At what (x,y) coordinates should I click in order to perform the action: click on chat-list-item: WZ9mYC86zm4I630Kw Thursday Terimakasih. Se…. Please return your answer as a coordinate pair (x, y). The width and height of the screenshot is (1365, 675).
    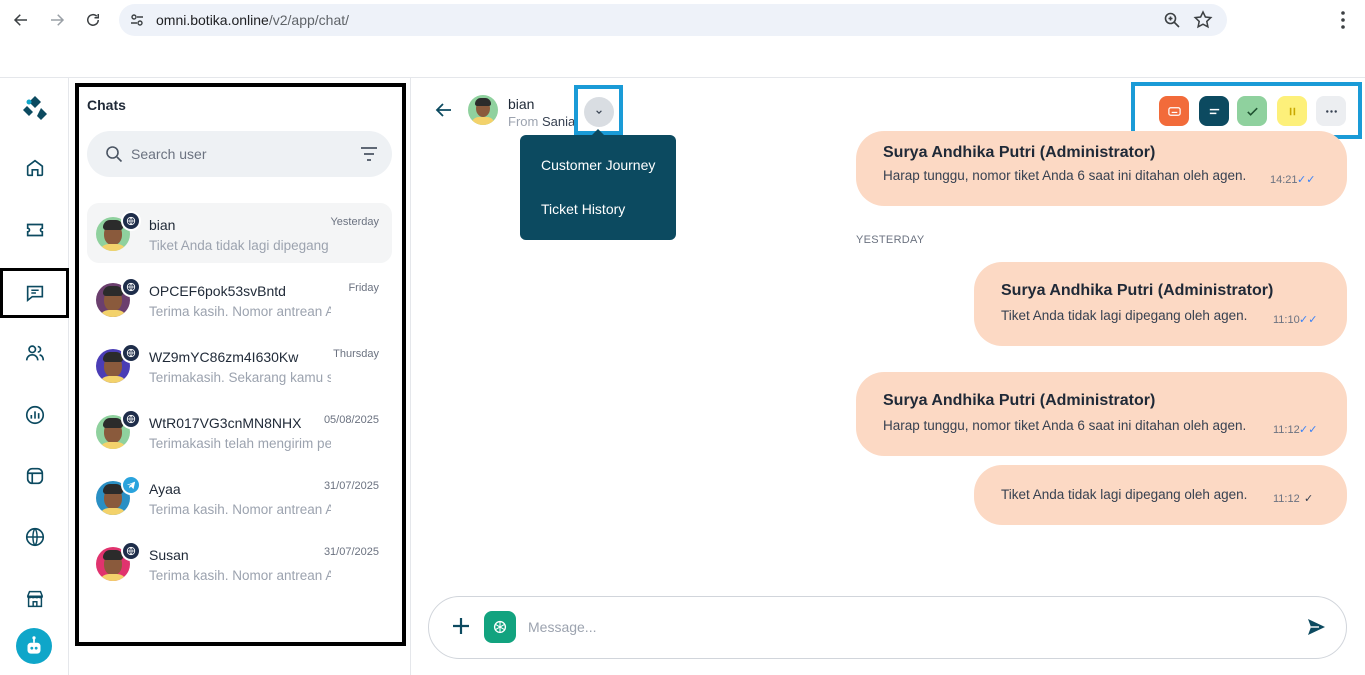
    Looking at the image, I should click on (239, 365).